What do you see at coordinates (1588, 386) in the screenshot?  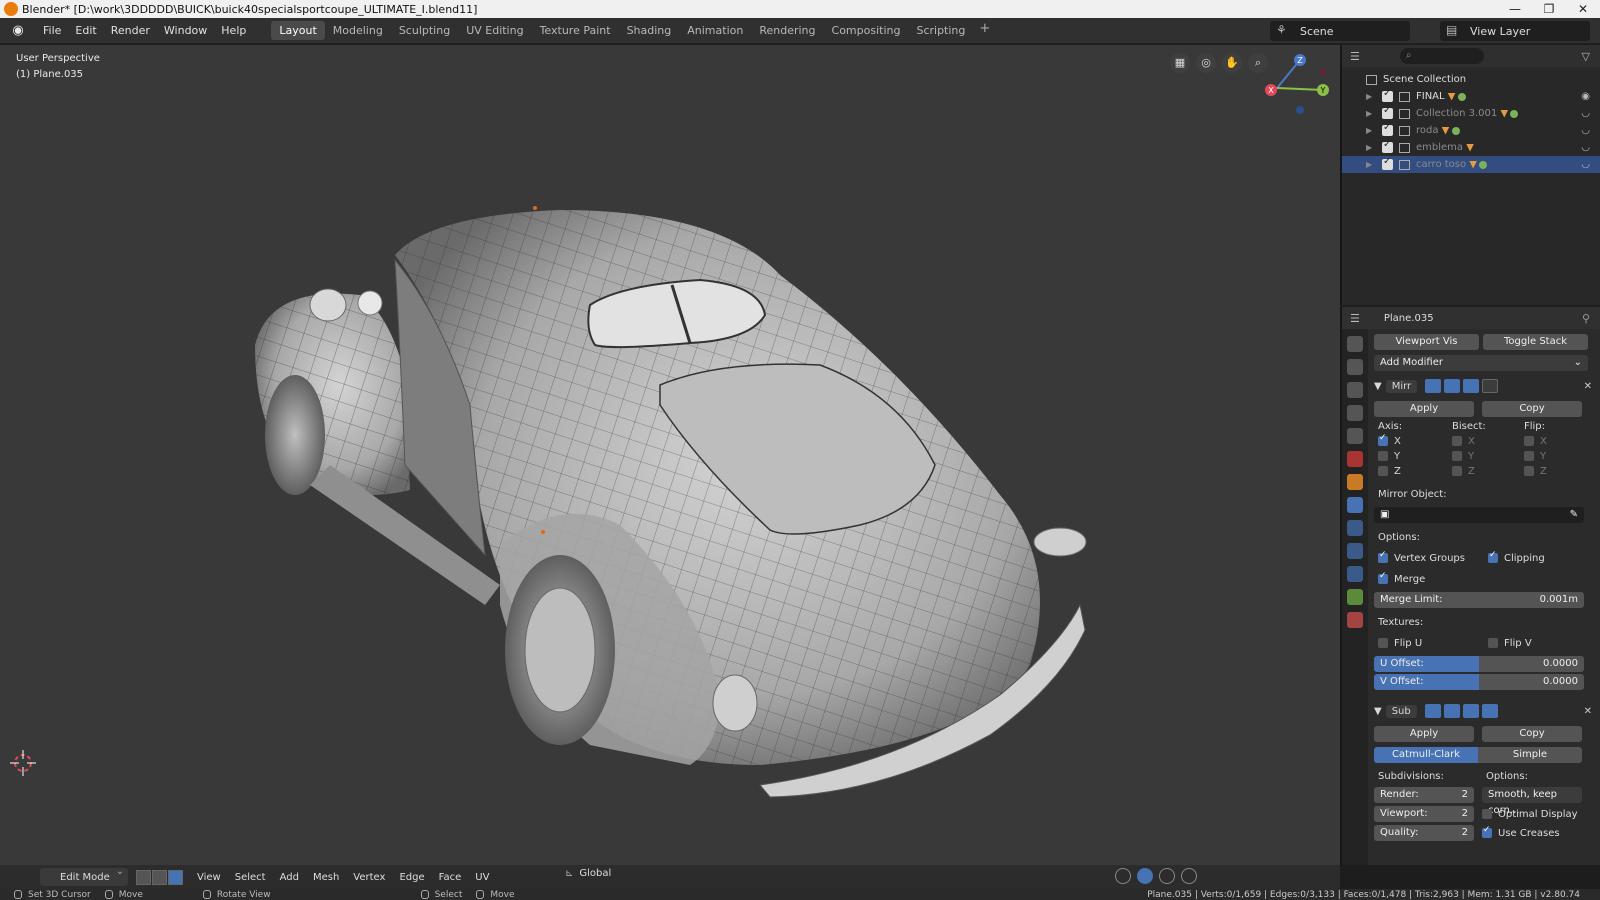 I see `remove-modifier-icon: ✕` at bounding box center [1588, 386].